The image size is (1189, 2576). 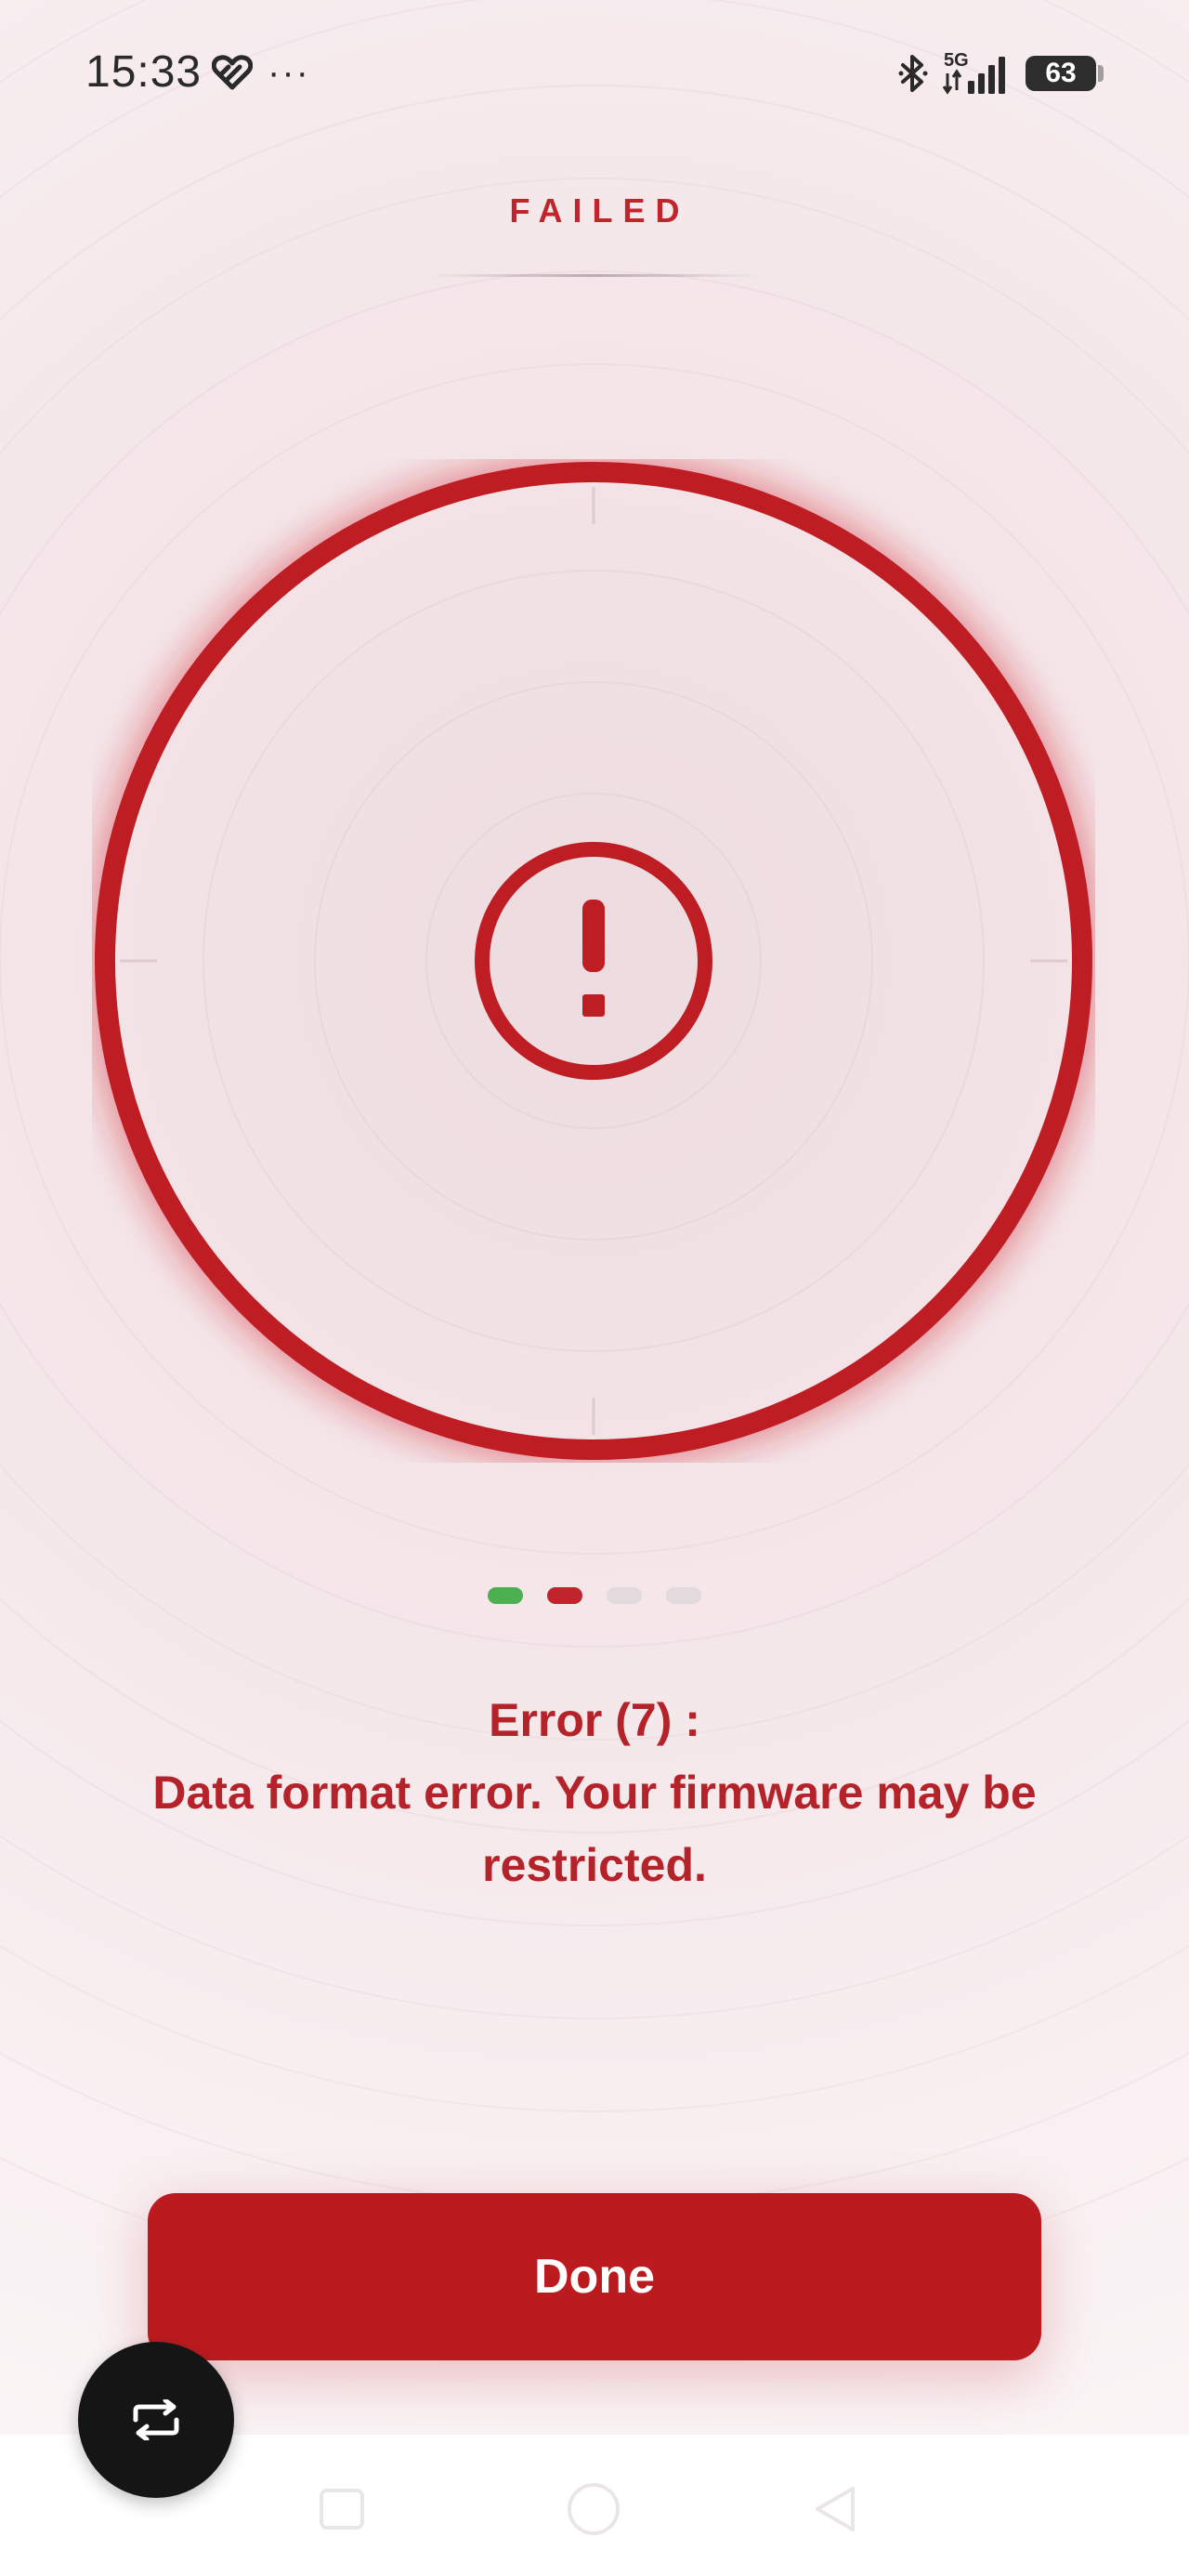 I want to click on status-icons: 5G 63, so click(x=1000, y=73).